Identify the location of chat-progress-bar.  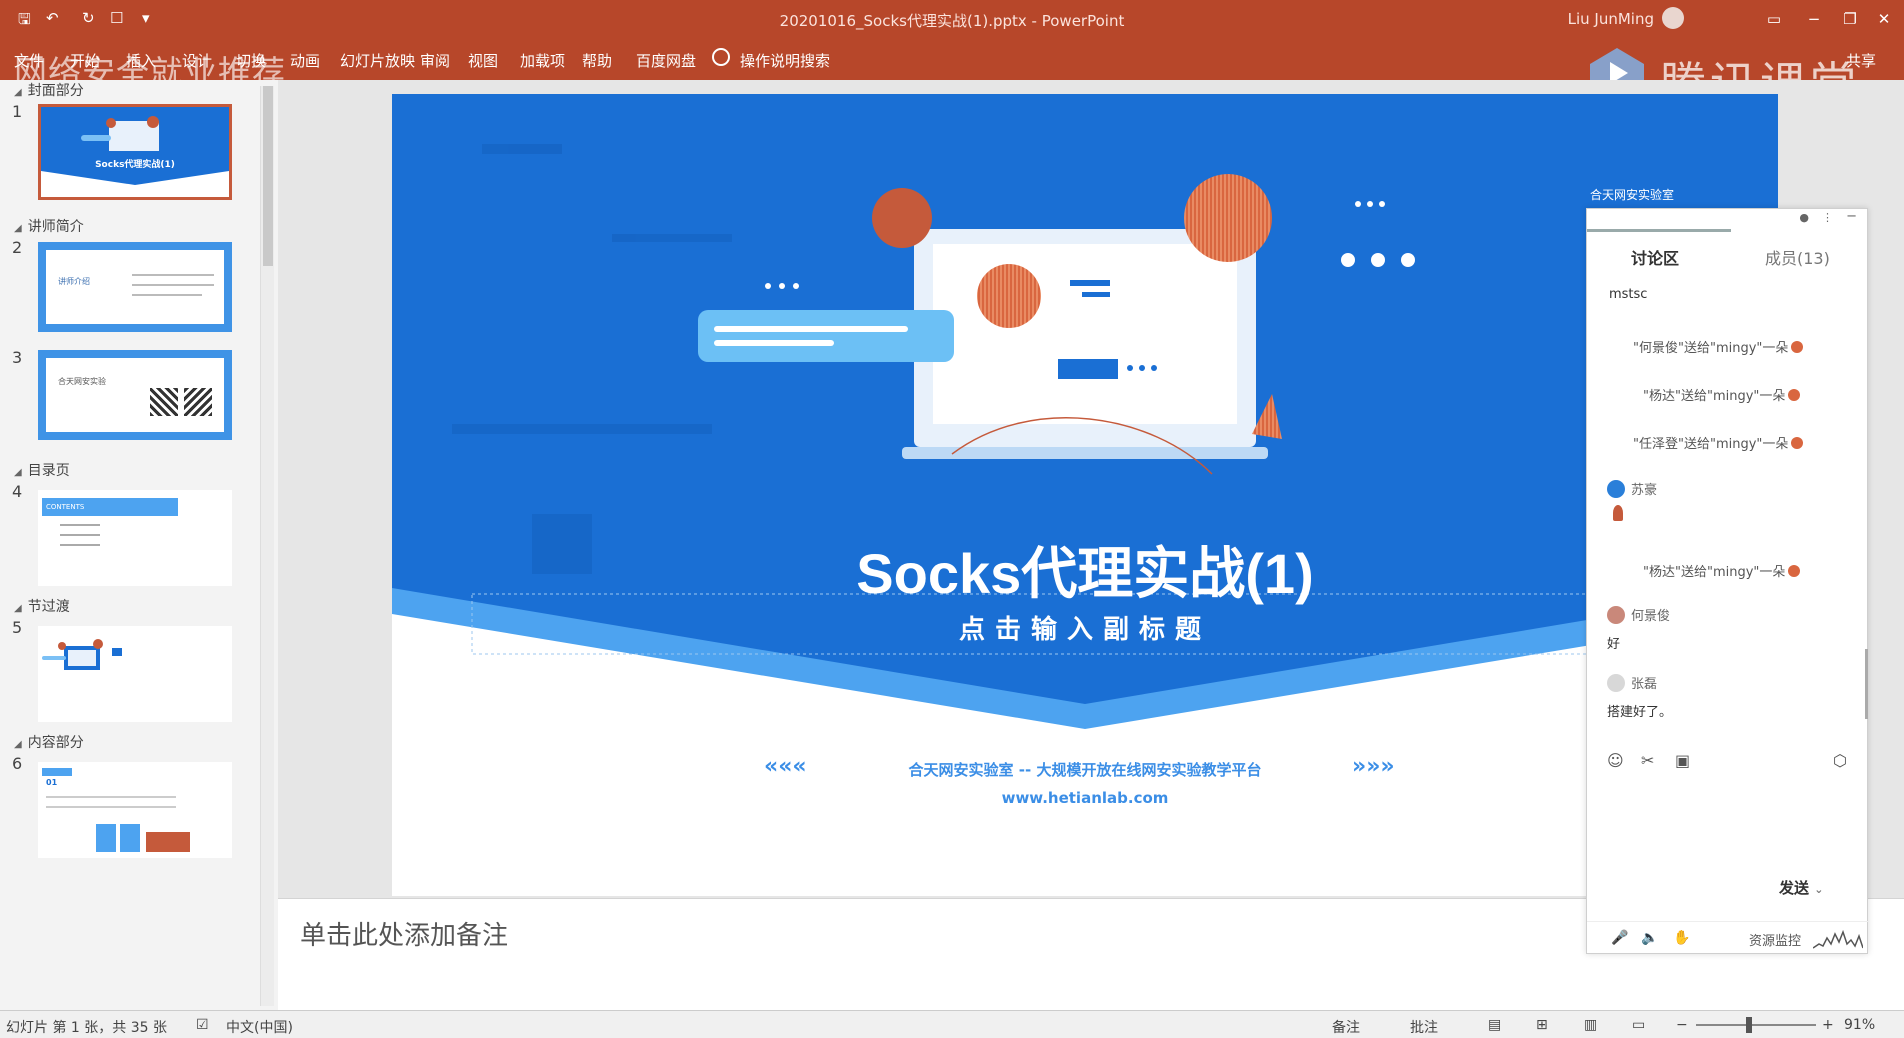
(1659, 230).